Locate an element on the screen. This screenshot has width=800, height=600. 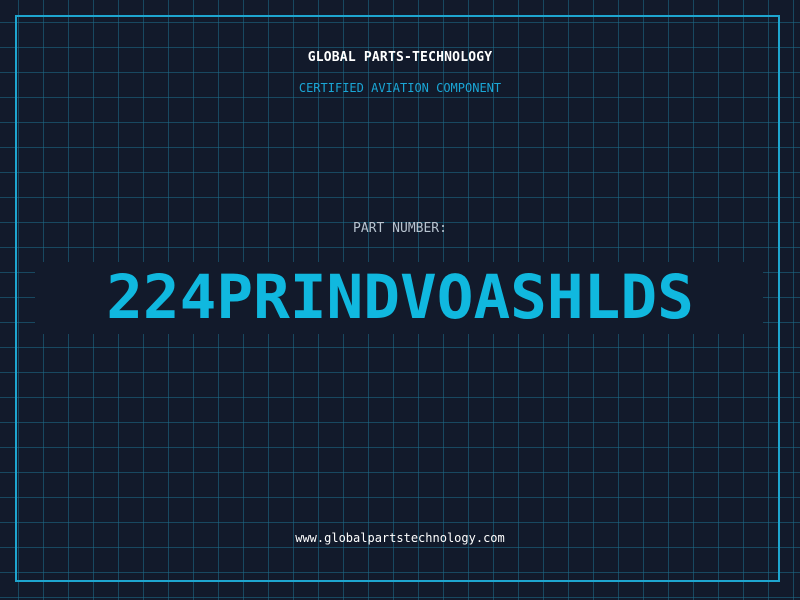
website-url: www.globalpartstechnology.com is located at coordinates (400, 538).